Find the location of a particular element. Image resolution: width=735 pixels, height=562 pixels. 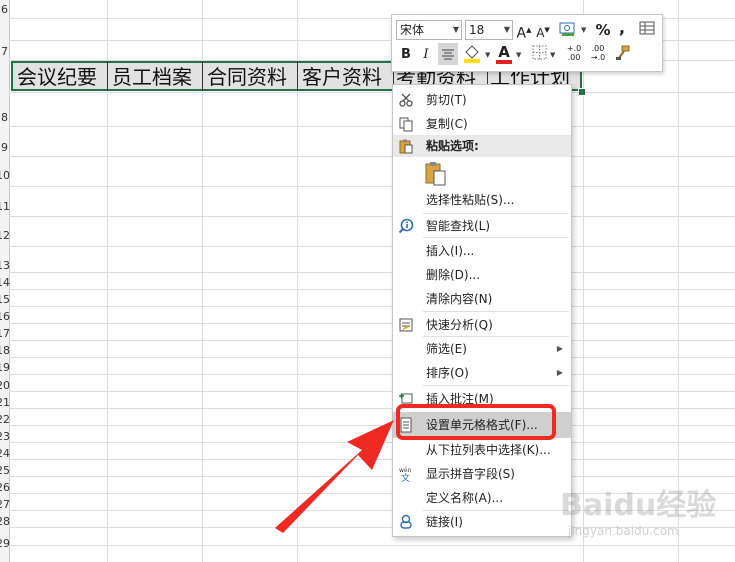

annotation-arrow is located at coordinates (334, 476).